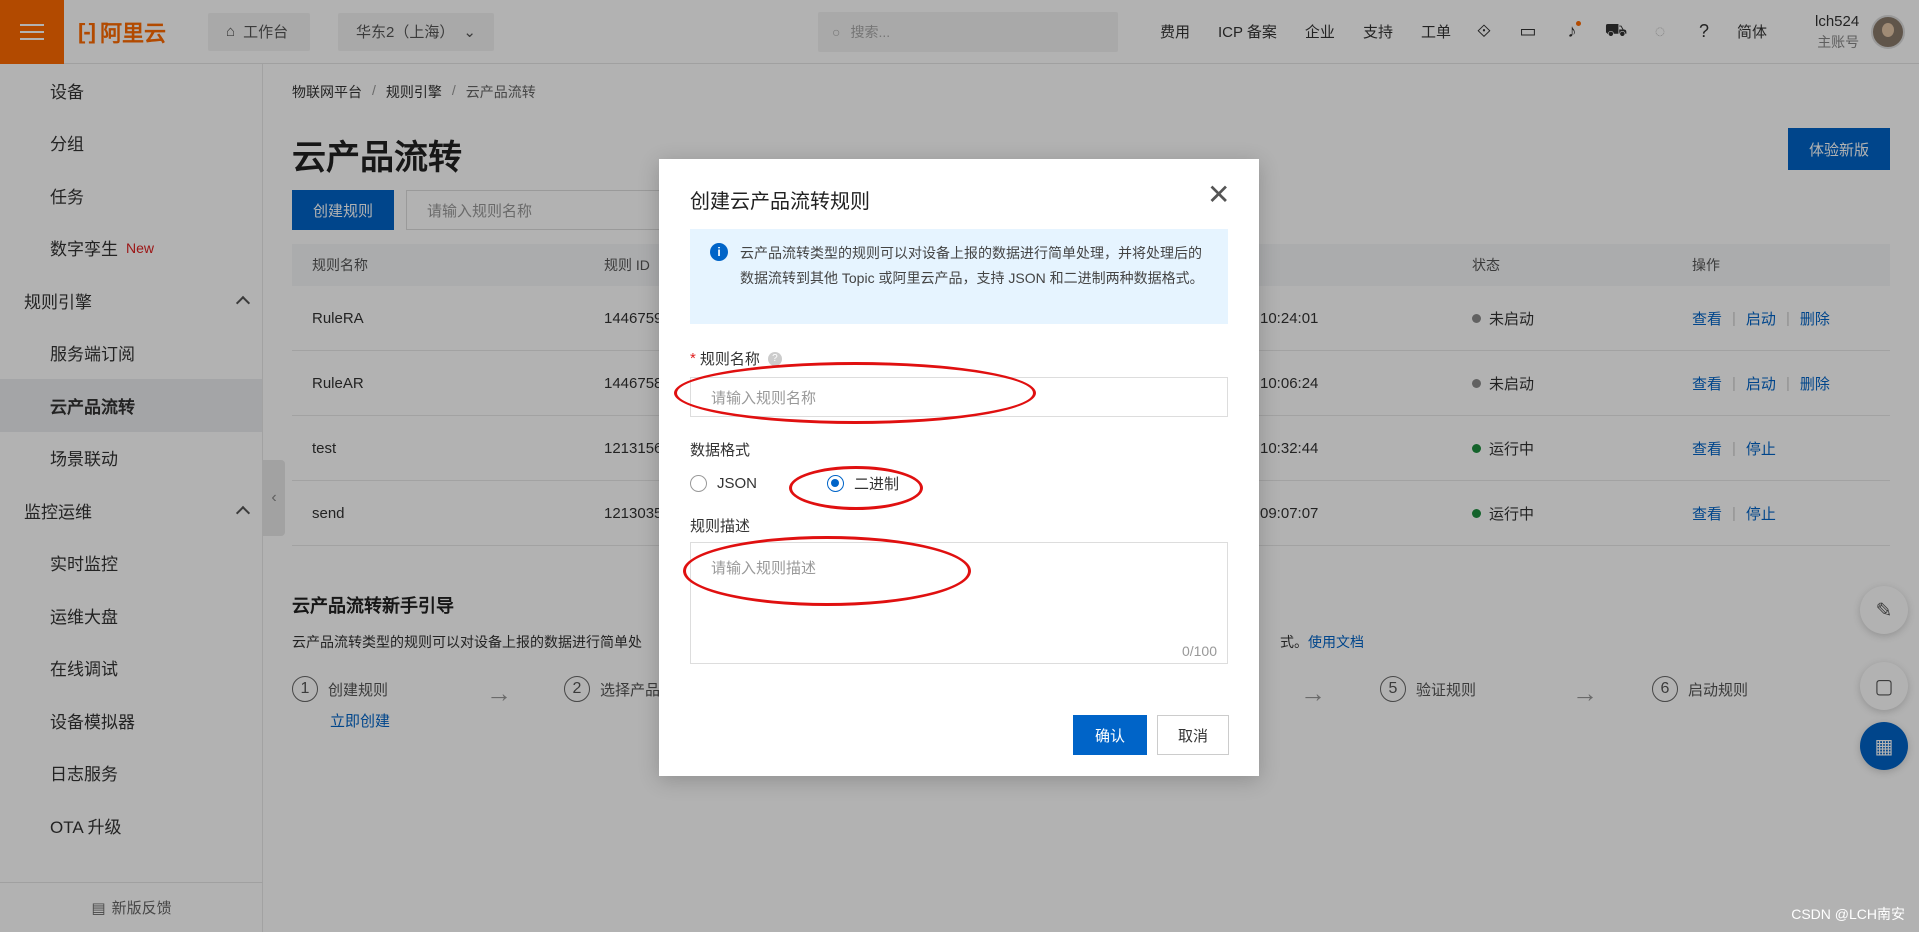 The height and width of the screenshot is (932, 1919). I want to click on annotation-ellipse-name, so click(855, 393).